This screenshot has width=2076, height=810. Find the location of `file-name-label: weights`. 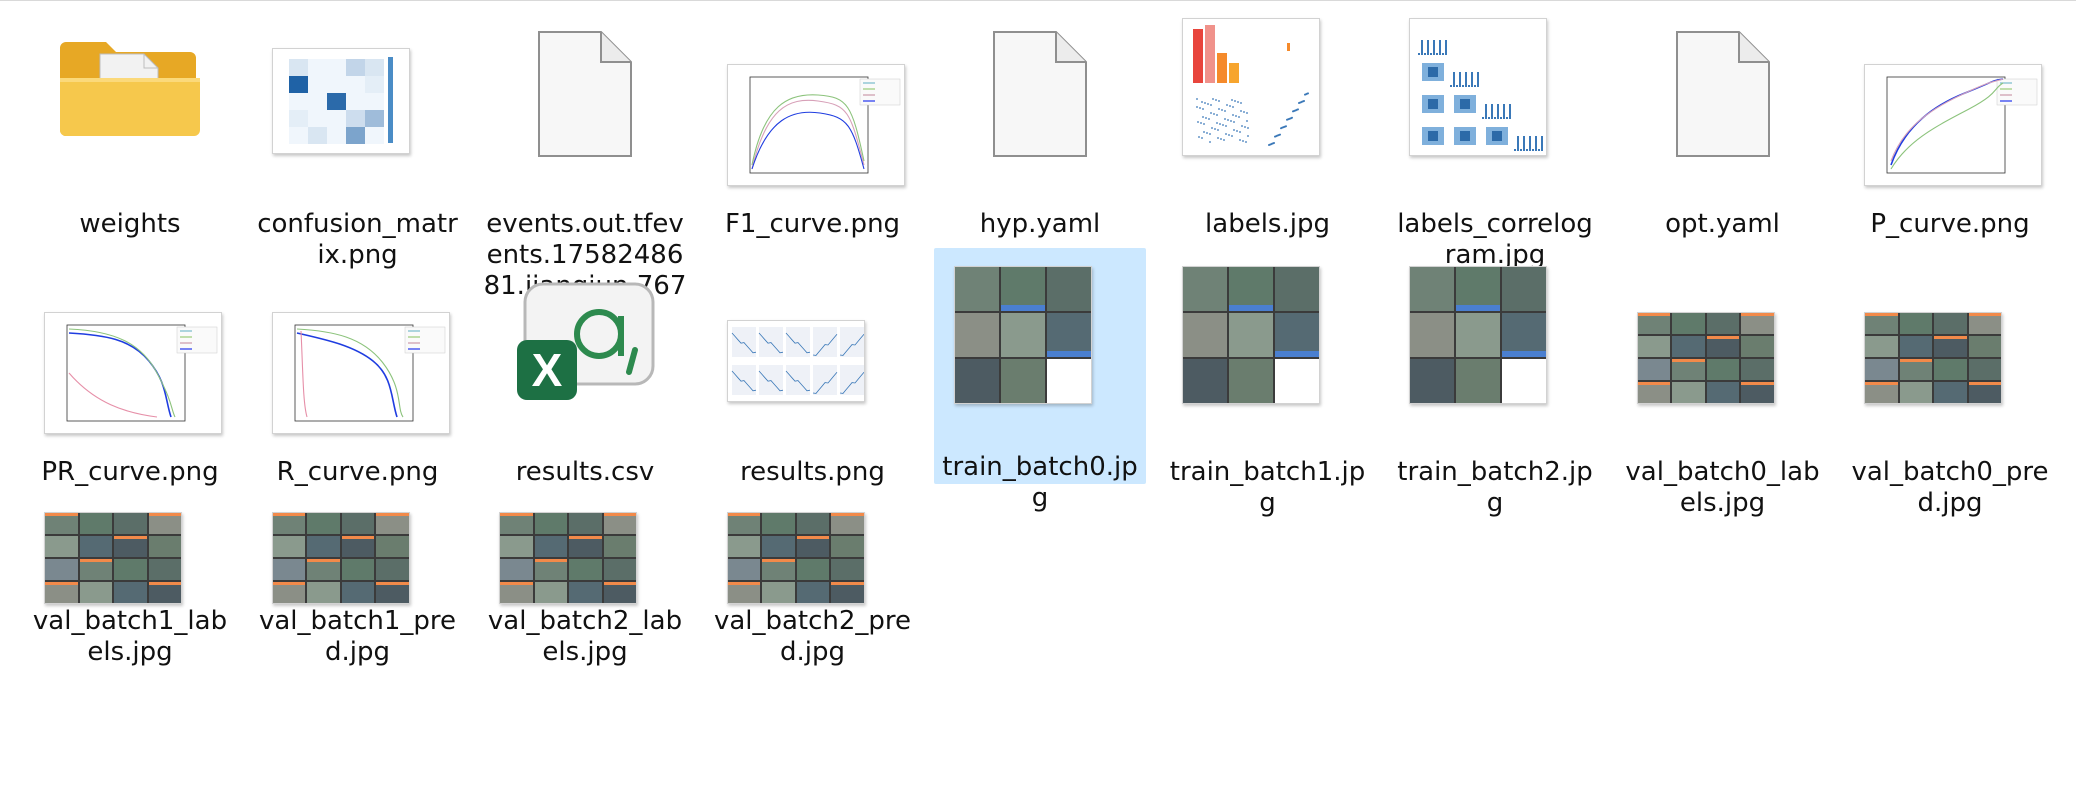

file-name-label: weights is located at coordinates (130, 224).